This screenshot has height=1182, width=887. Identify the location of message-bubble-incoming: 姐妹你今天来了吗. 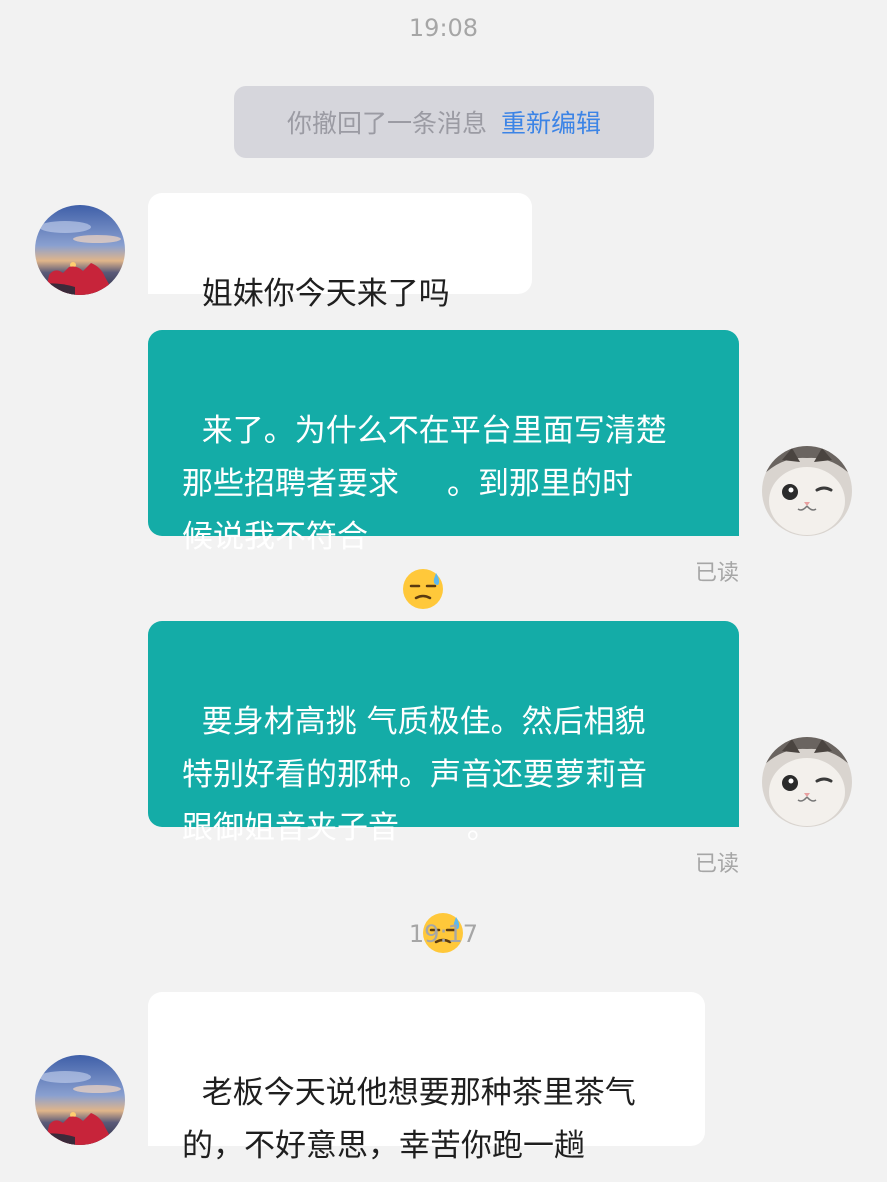
(340, 306).